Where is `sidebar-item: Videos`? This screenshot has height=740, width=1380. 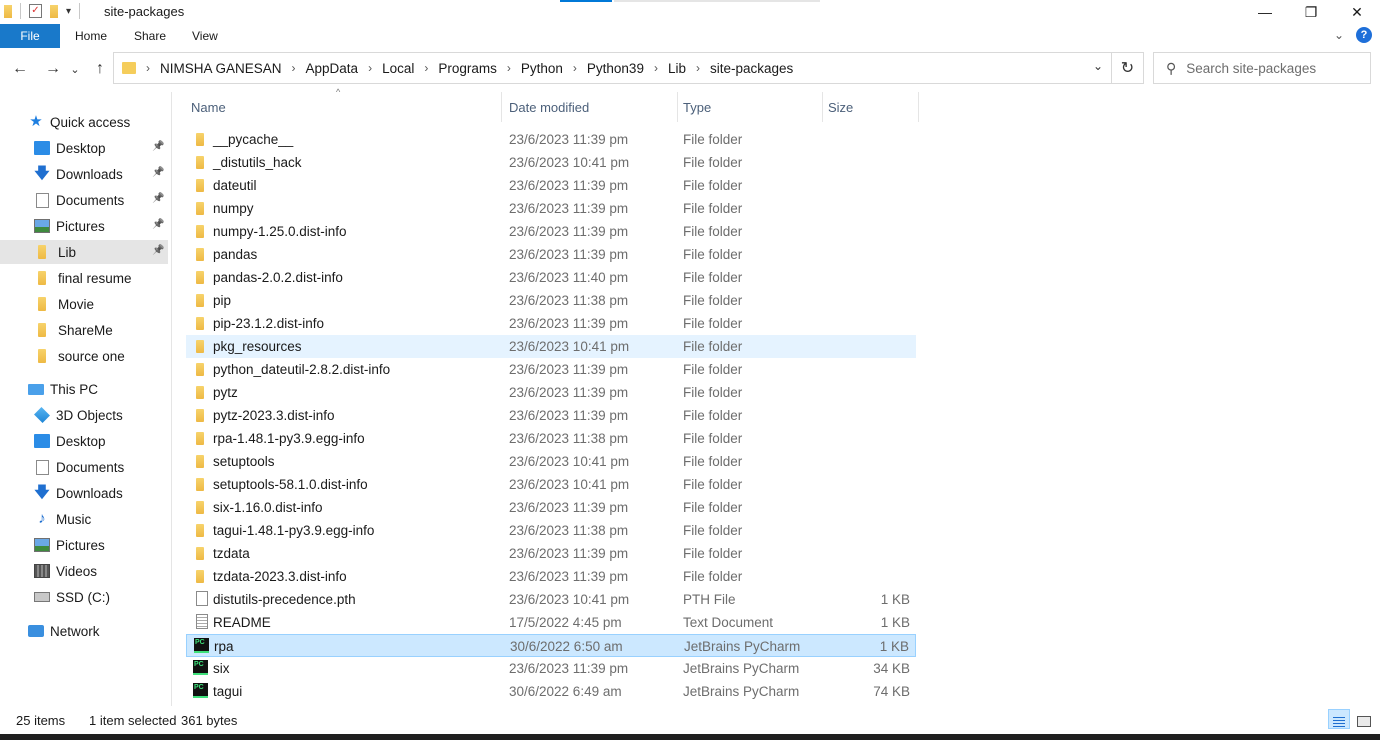 sidebar-item: Videos is located at coordinates (84, 571).